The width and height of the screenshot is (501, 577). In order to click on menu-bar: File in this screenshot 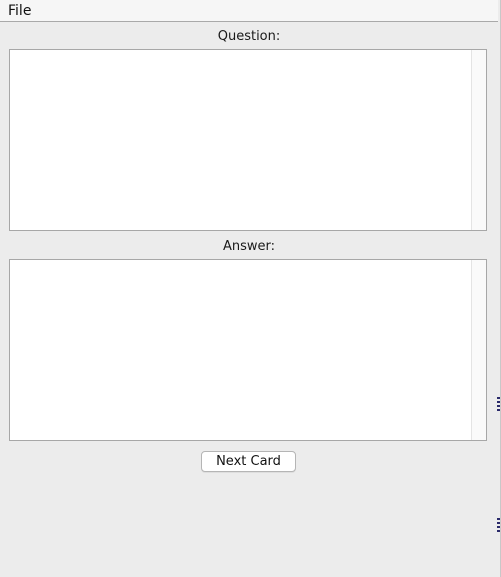, I will do `click(249, 11)`.